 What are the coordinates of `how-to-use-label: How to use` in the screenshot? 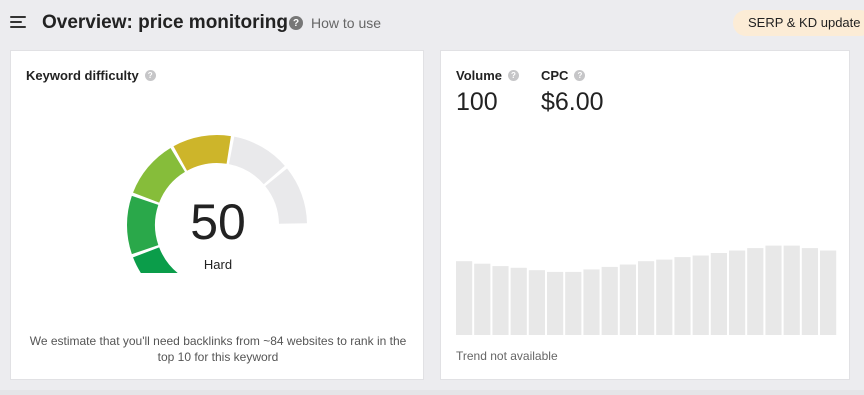 It's located at (346, 23).